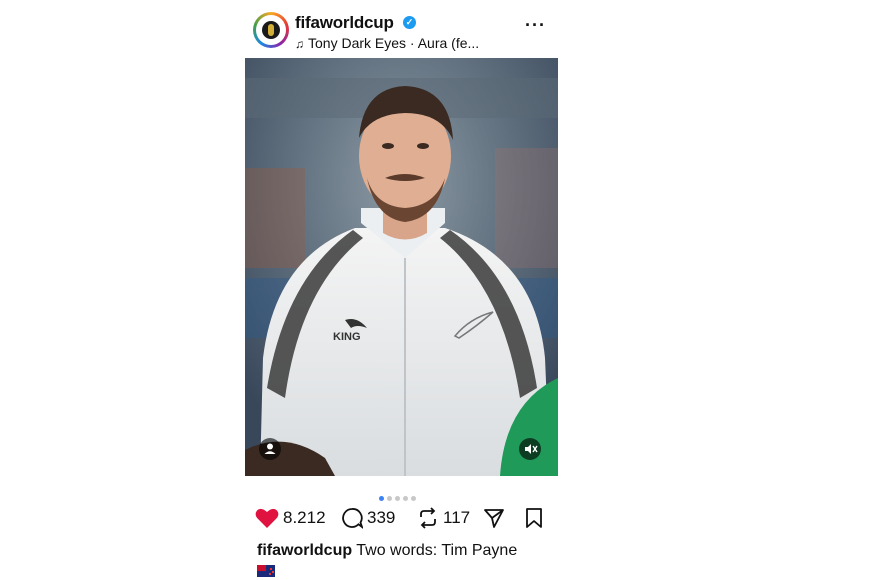 The width and height of the screenshot is (870, 580). I want to click on bookmark-icon, so click(534, 518).